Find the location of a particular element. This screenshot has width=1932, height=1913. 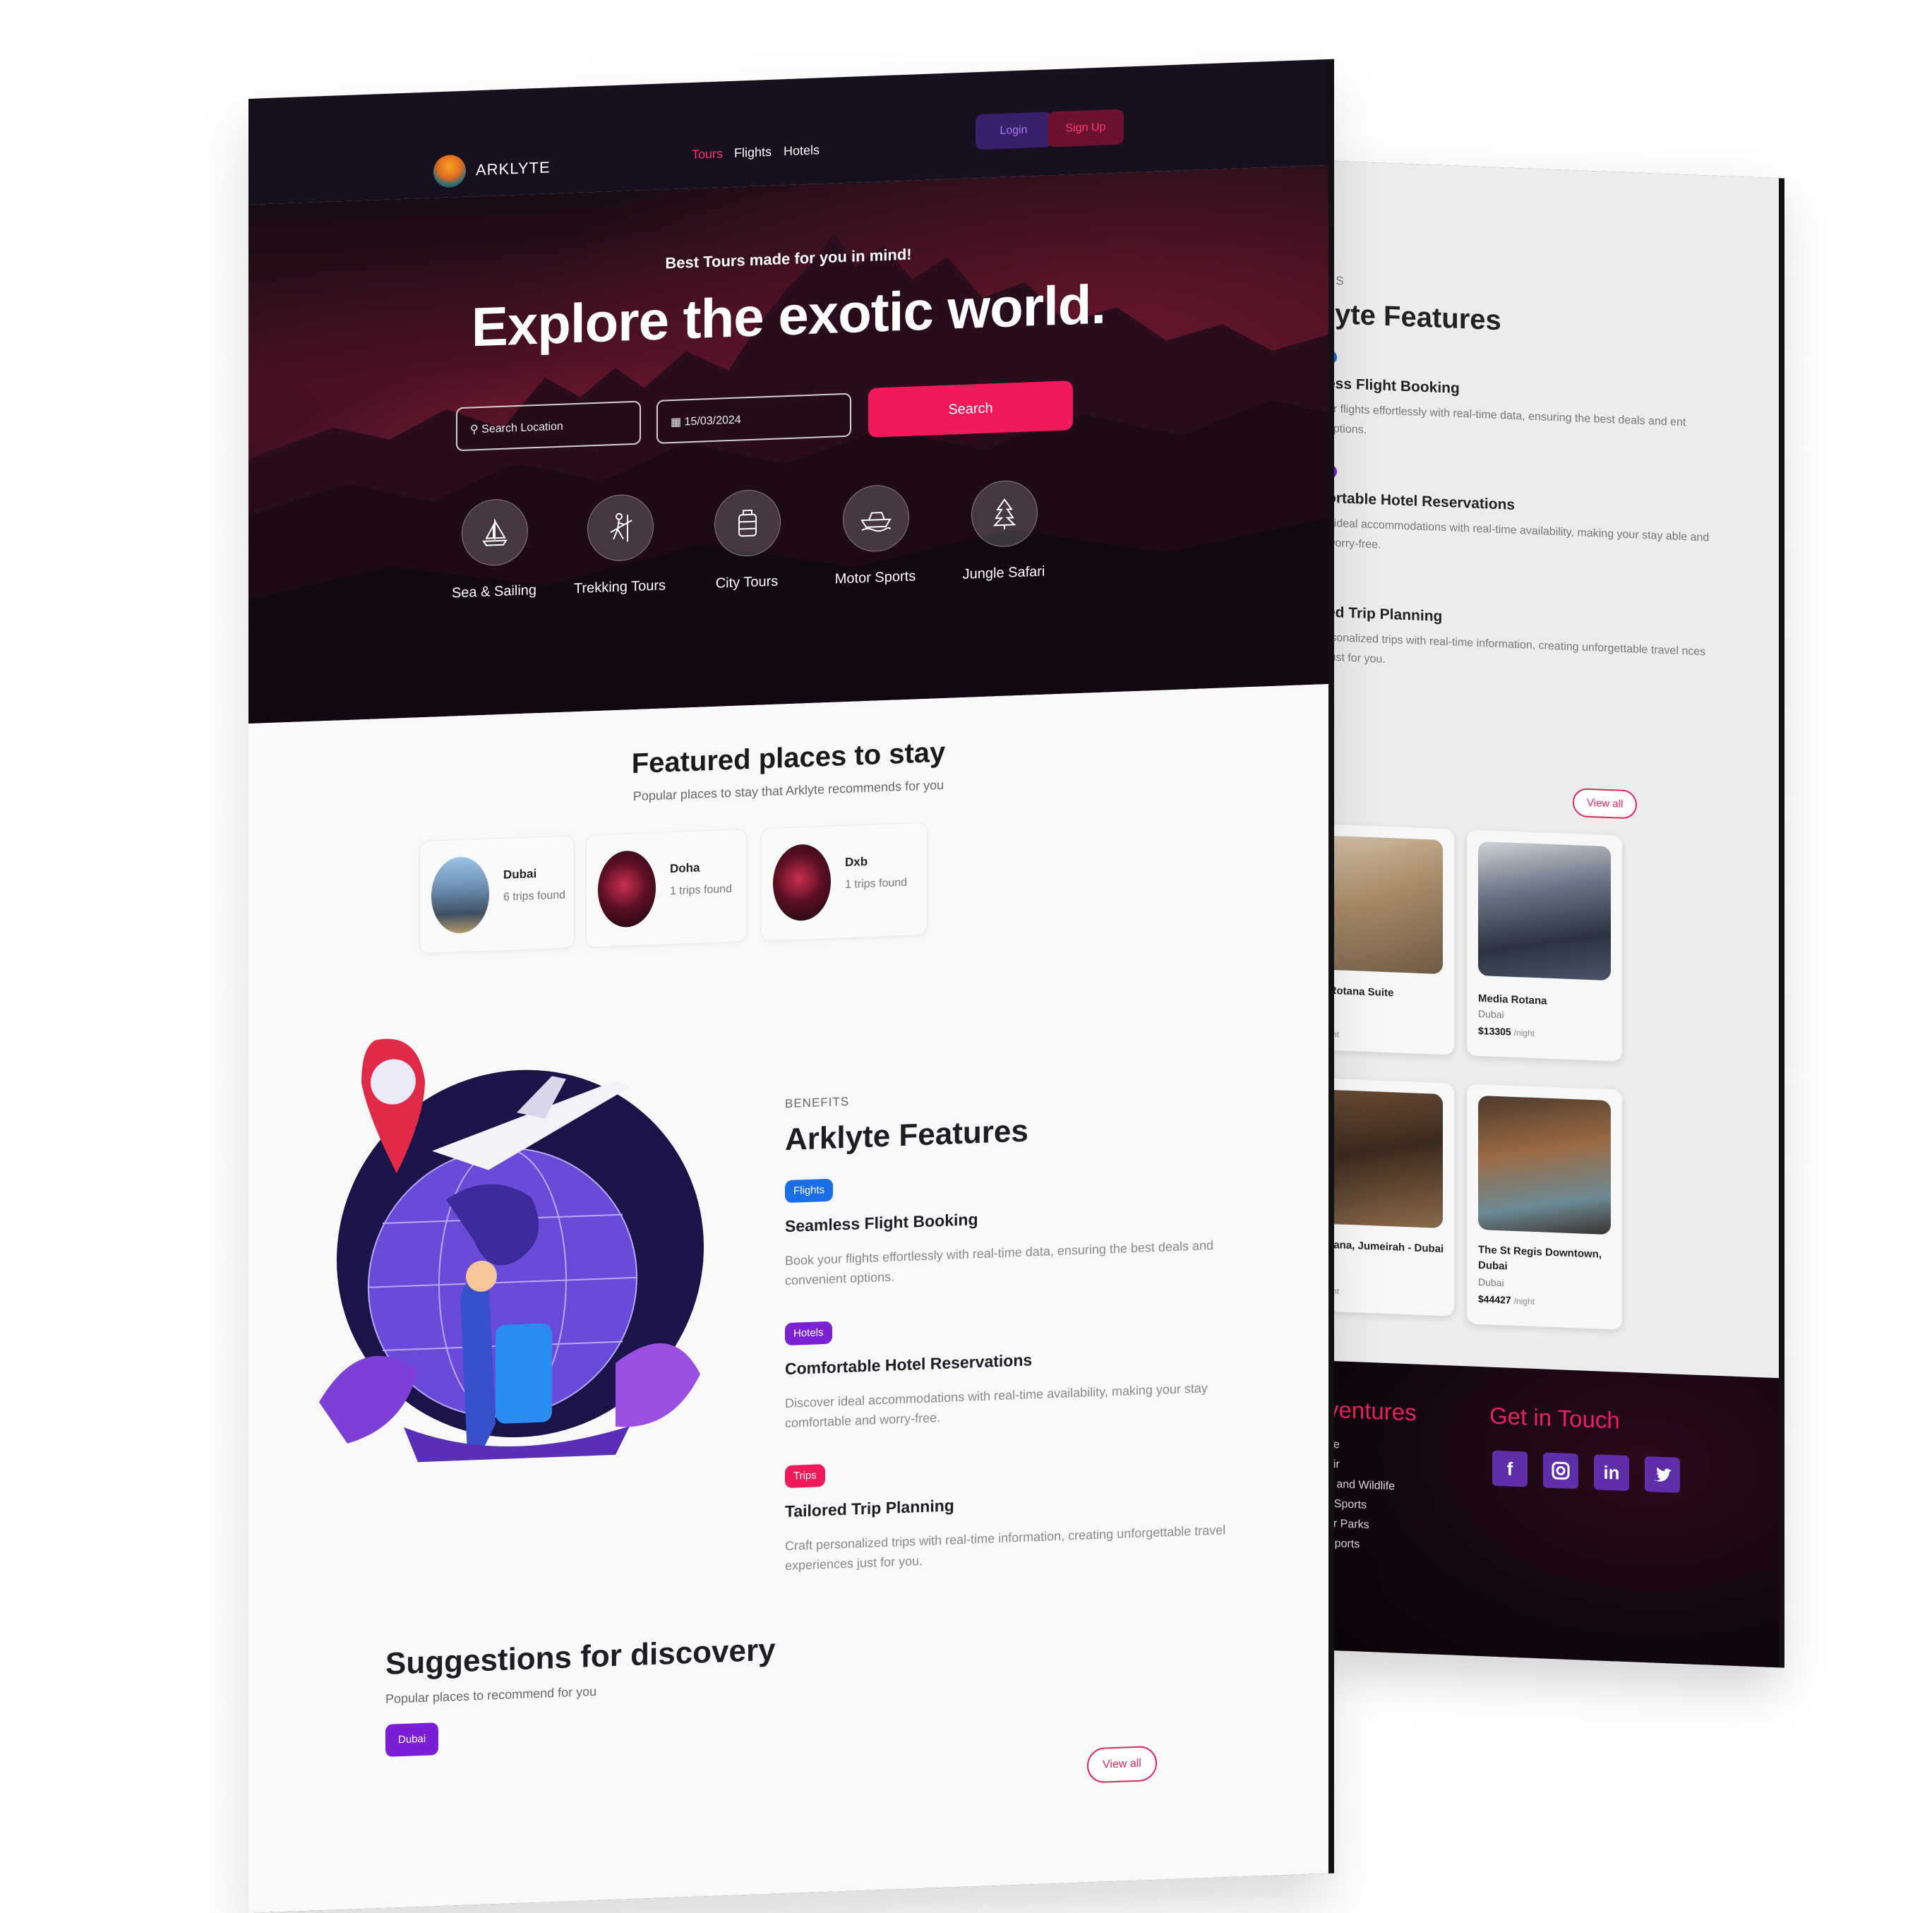

suggestions-title: Suggestions for discovery is located at coordinates (580, 1656).